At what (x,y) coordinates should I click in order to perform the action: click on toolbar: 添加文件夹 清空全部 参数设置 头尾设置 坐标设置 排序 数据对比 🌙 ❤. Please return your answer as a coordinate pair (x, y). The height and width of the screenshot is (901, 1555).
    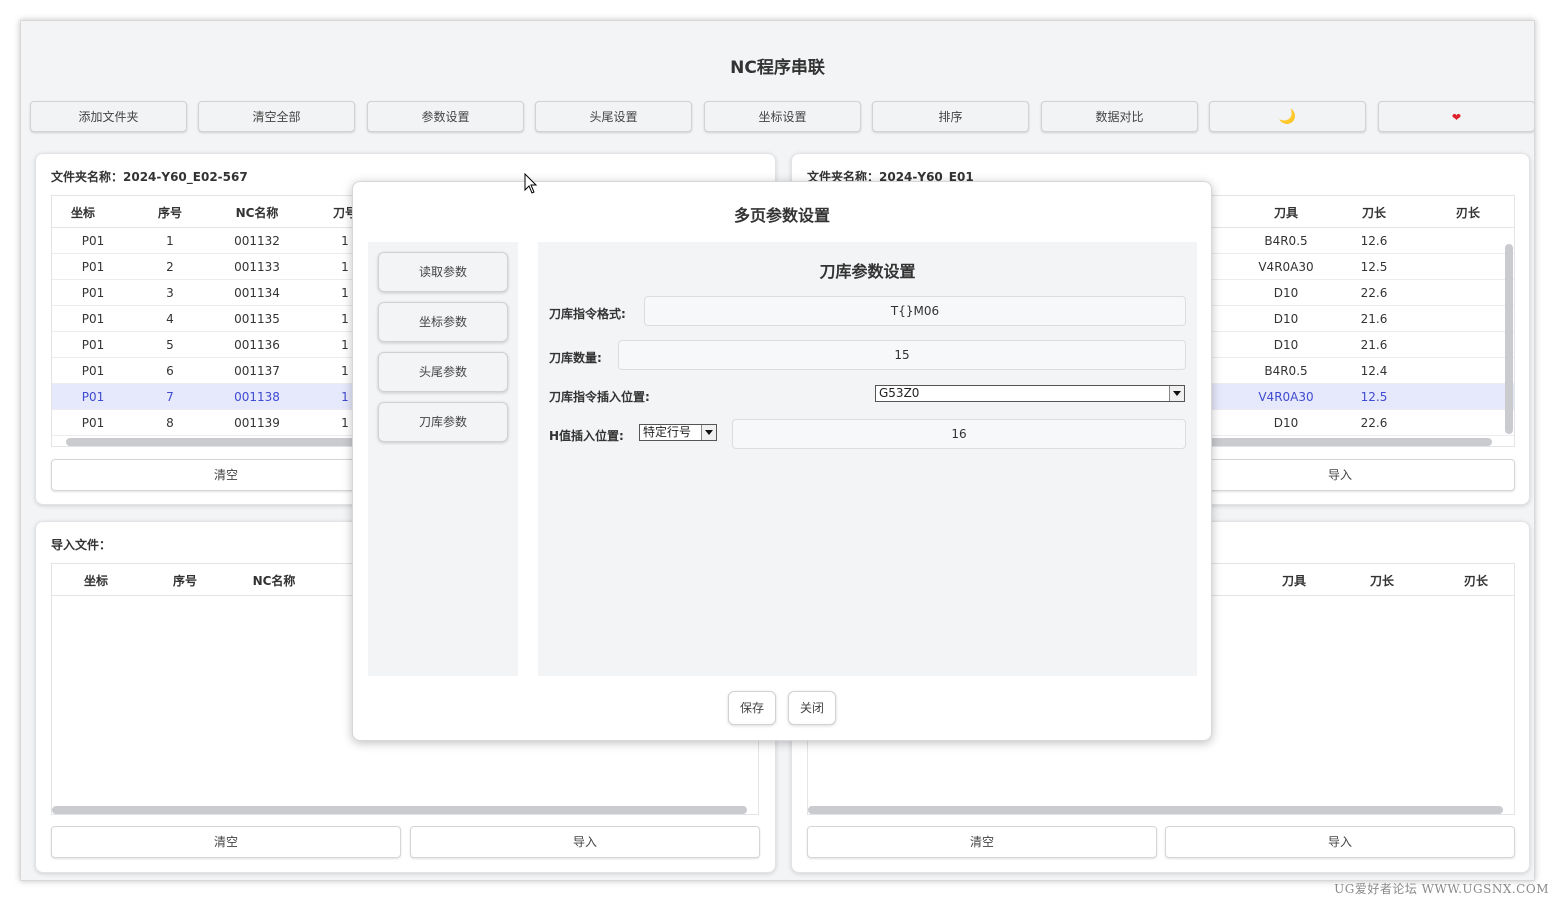
    Looking at the image, I should click on (782, 117).